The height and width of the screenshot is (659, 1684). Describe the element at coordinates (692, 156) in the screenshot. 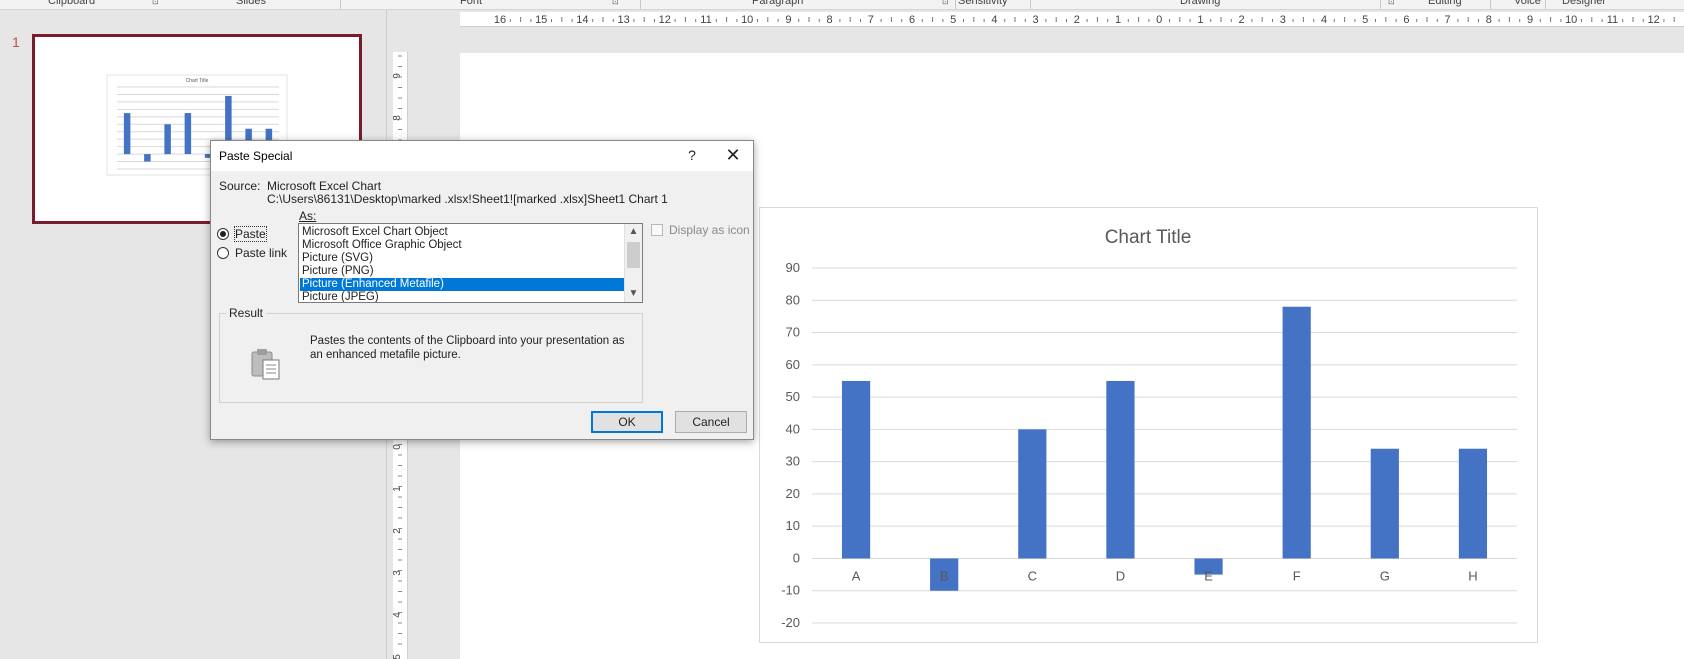

I see `help-button: ?` at that location.